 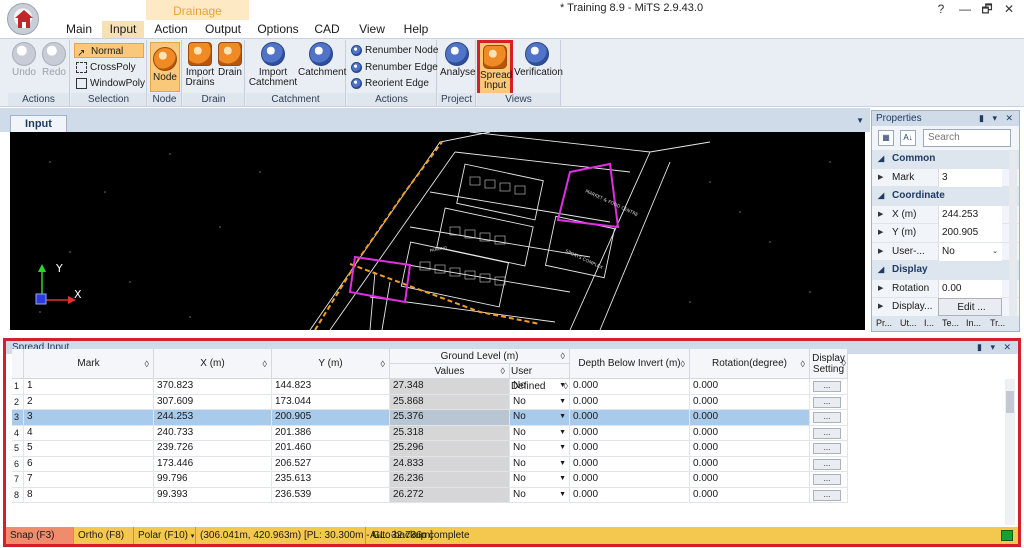 What do you see at coordinates (450, 449) in the screenshot?
I see `cell-ground-level: 25.296` at bounding box center [450, 449].